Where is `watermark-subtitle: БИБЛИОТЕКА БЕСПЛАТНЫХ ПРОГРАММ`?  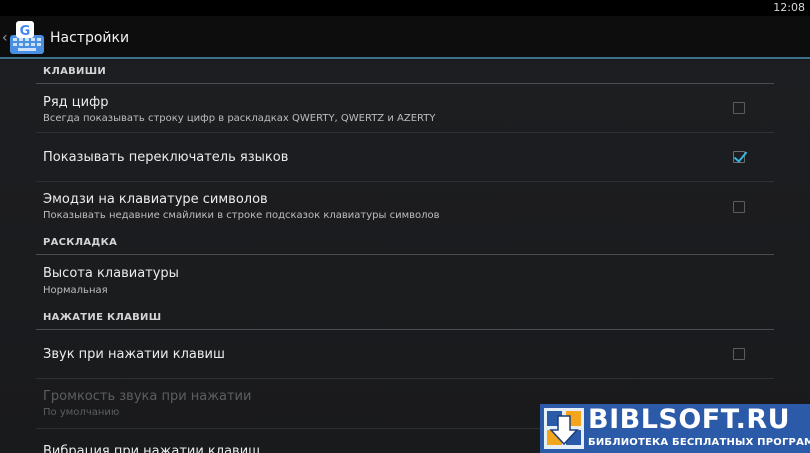
watermark-subtitle: БИБЛИОТЕКА БЕСПЛАТНЫХ ПРОГРАММ is located at coordinates (699, 442).